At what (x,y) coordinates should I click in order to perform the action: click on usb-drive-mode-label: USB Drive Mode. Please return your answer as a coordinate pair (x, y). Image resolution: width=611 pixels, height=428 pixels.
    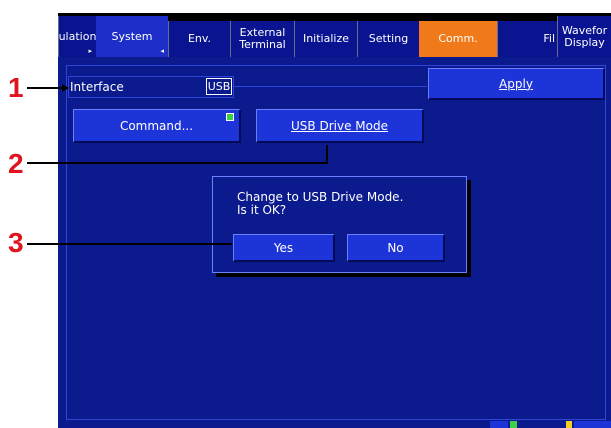
    Looking at the image, I should click on (339, 125).